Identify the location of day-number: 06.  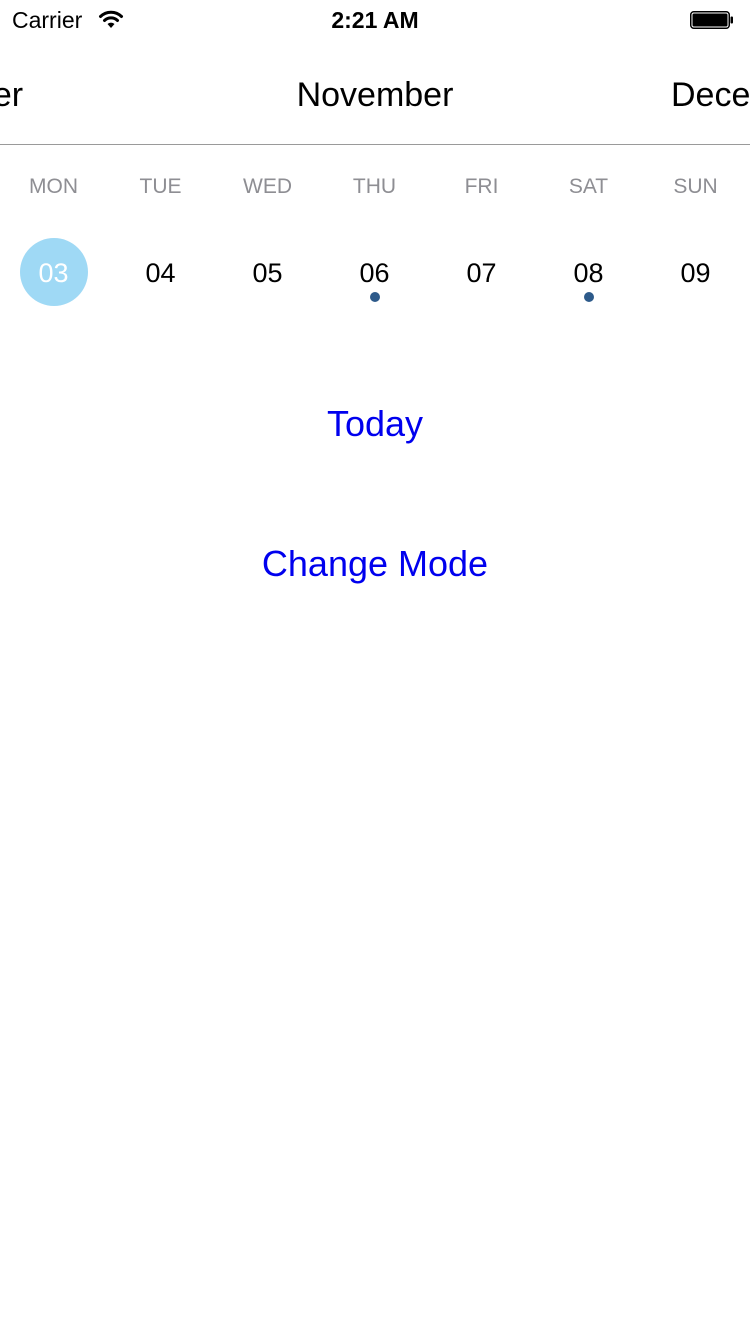
(374, 273).